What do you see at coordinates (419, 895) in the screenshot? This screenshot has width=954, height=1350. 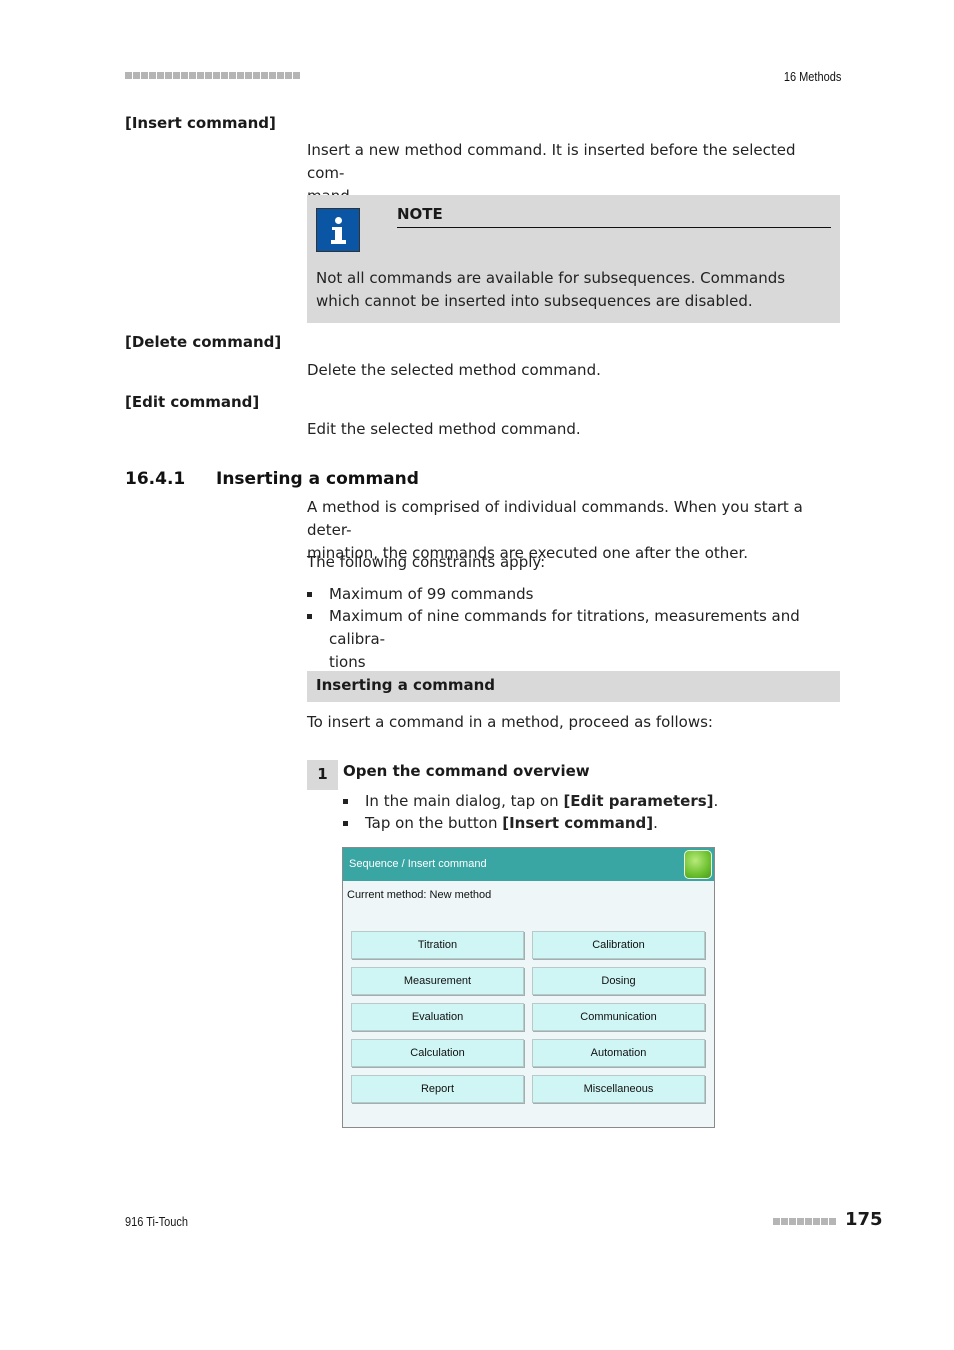 I see `current-method-label: Current method: New method` at bounding box center [419, 895].